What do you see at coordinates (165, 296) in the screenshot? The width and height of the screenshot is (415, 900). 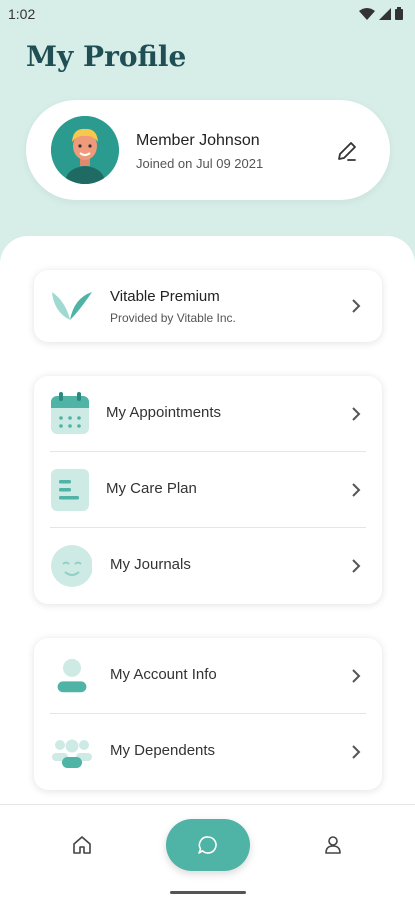 I see `premium-title: Vitable Premium` at bounding box center [165, 296].